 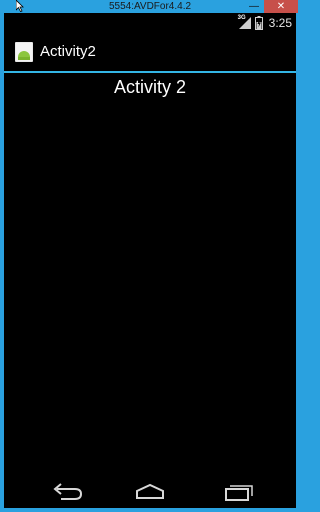 I want to click on network-3g-indicator: 3G, so click(x=244, y=22).